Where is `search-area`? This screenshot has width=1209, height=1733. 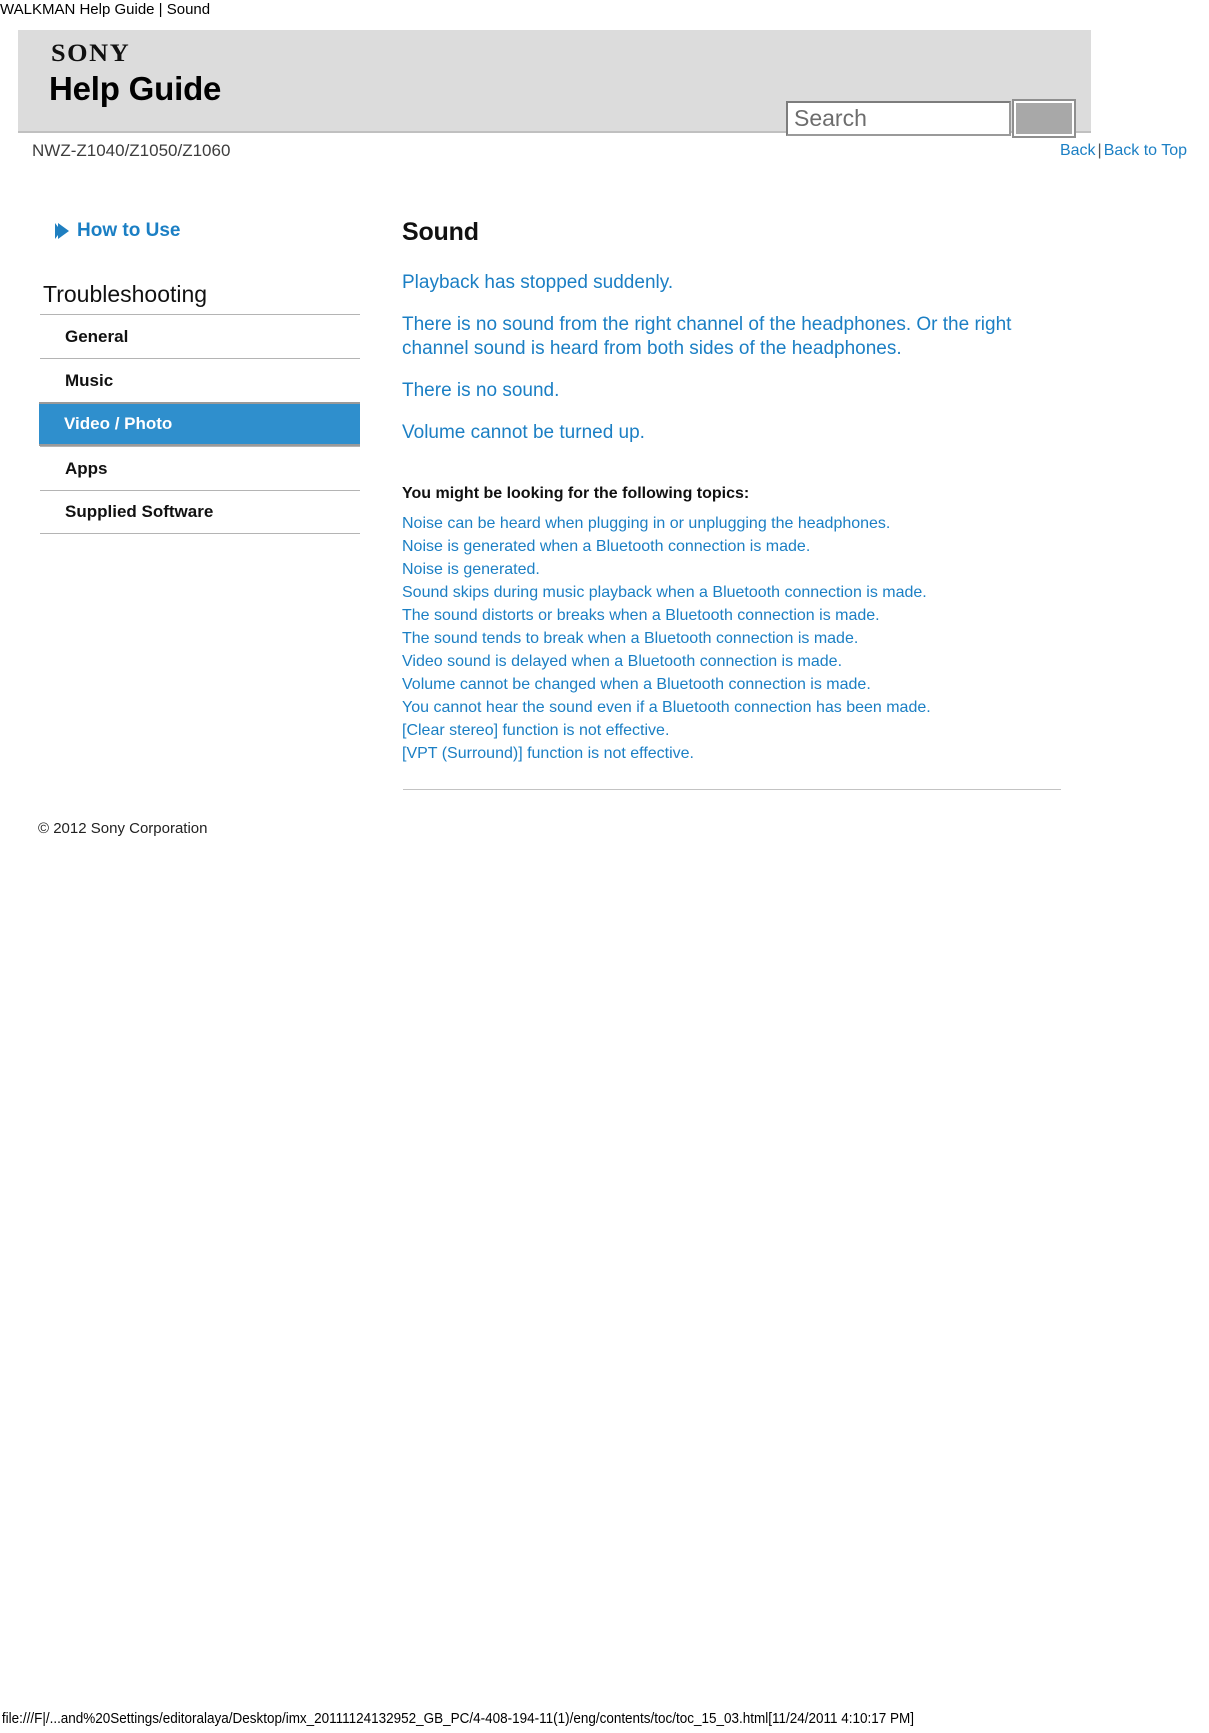 search-area is located at coordinates (931, 118).